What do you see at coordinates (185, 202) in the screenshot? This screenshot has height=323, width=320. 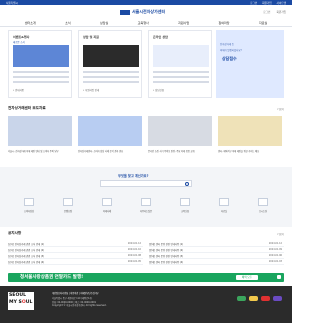 I see `education-icon` at bounding box center [185, 202].